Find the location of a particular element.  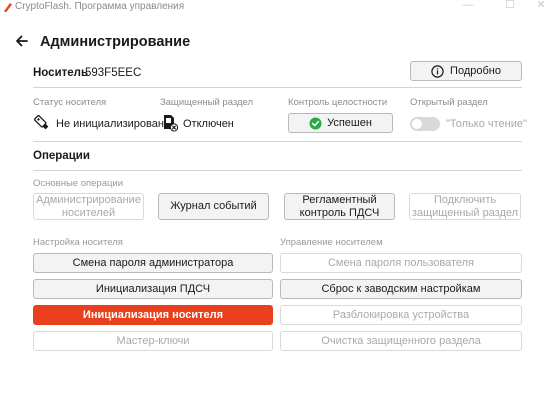

open-partition-value: "Только чтение" is located at coordinates (486, 124).